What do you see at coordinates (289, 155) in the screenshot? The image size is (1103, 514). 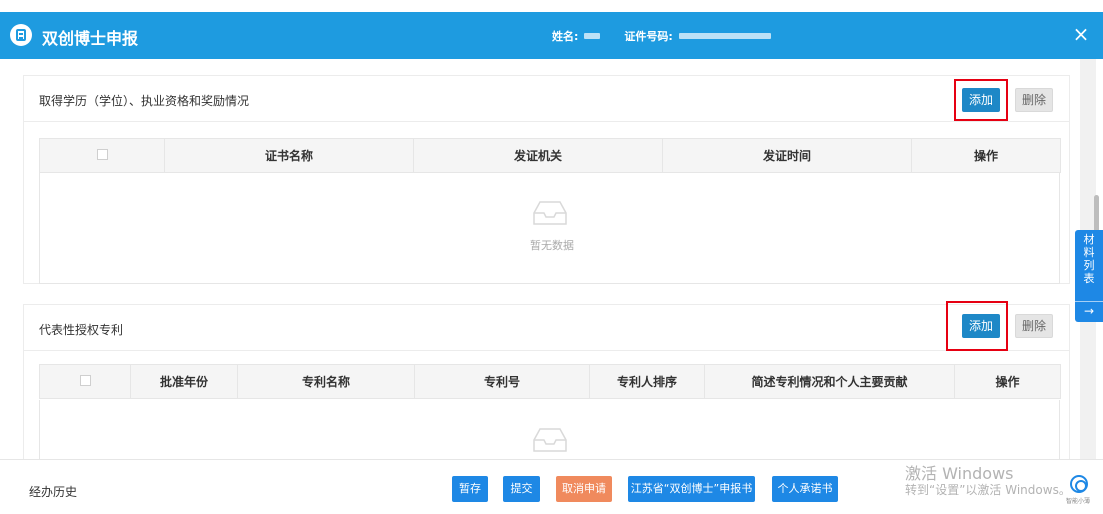 I see `column-header: 证书名称` at bounding box center [289, 155].